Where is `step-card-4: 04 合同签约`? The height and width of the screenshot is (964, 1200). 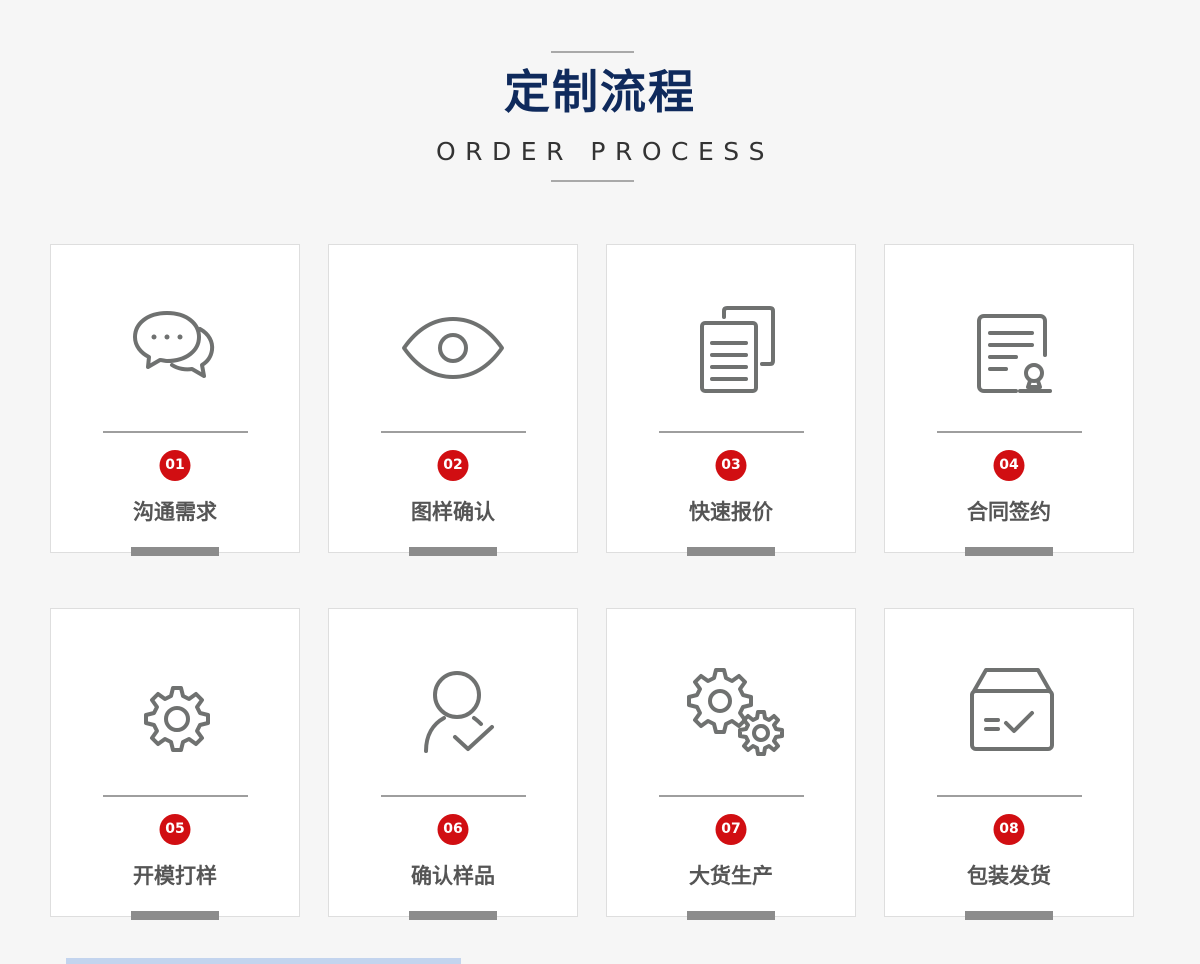 step-card-4: 04 合同签约 is located at coordinates (1009, 400).